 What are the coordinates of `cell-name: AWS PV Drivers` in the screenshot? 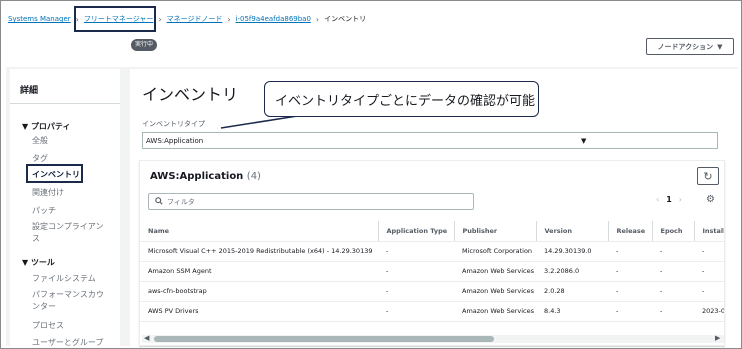 It's located at (259, 311).